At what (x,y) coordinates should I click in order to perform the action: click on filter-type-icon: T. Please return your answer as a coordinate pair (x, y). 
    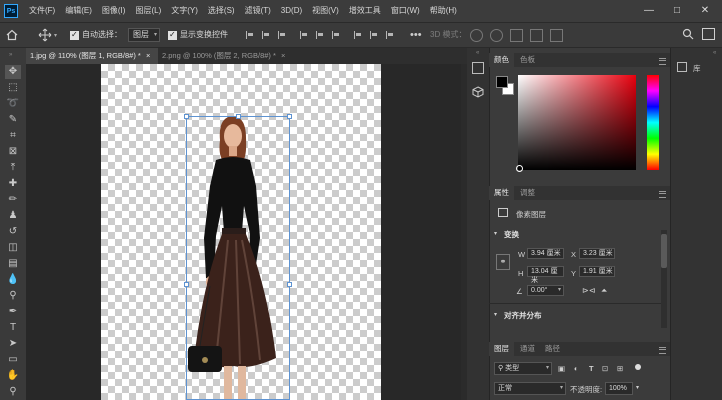
    Looking at the image, I should click on (591, 368).